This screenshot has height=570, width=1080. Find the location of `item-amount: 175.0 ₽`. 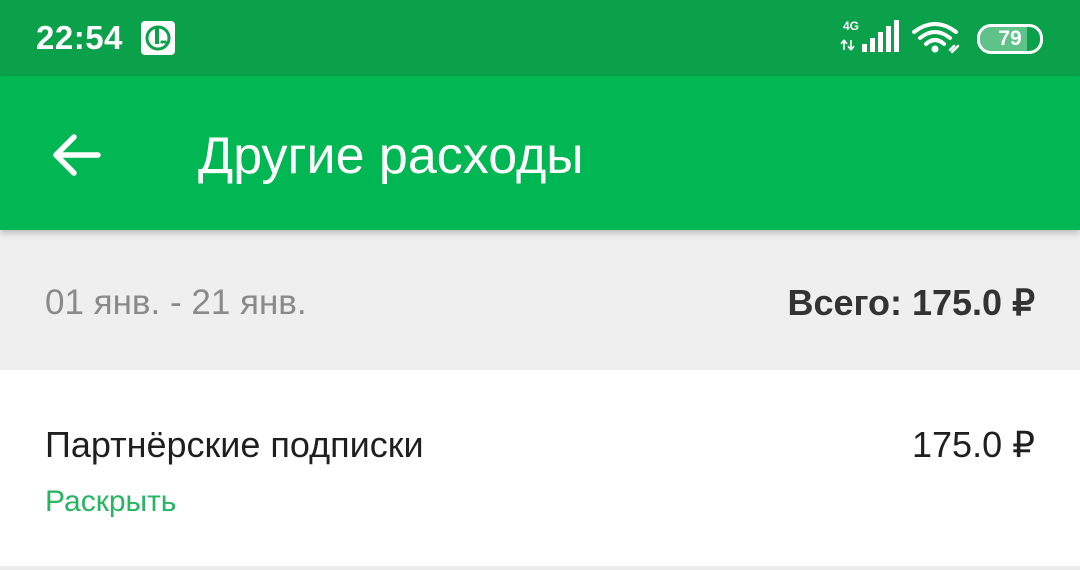

item-amount: 175.0 ₽ is located at coordinates (973, 444).